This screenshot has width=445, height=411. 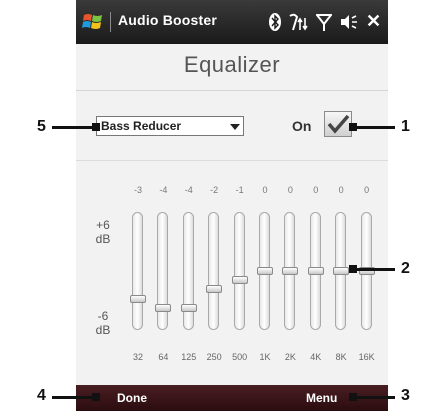 What do you see at coordinates (214, 357) in the screenshot?
I see `band-frequency-label: 250` at bounding box center [214, 357].